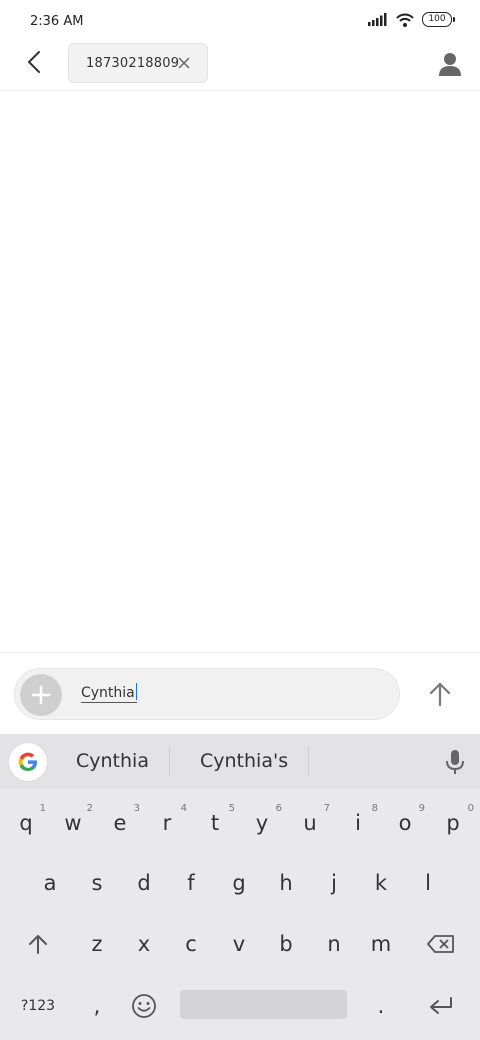  What do you see at coordinates (133, 63) in the screenshot?
I see `recipient-number: 18730218809` at bounding box center [133, 63].